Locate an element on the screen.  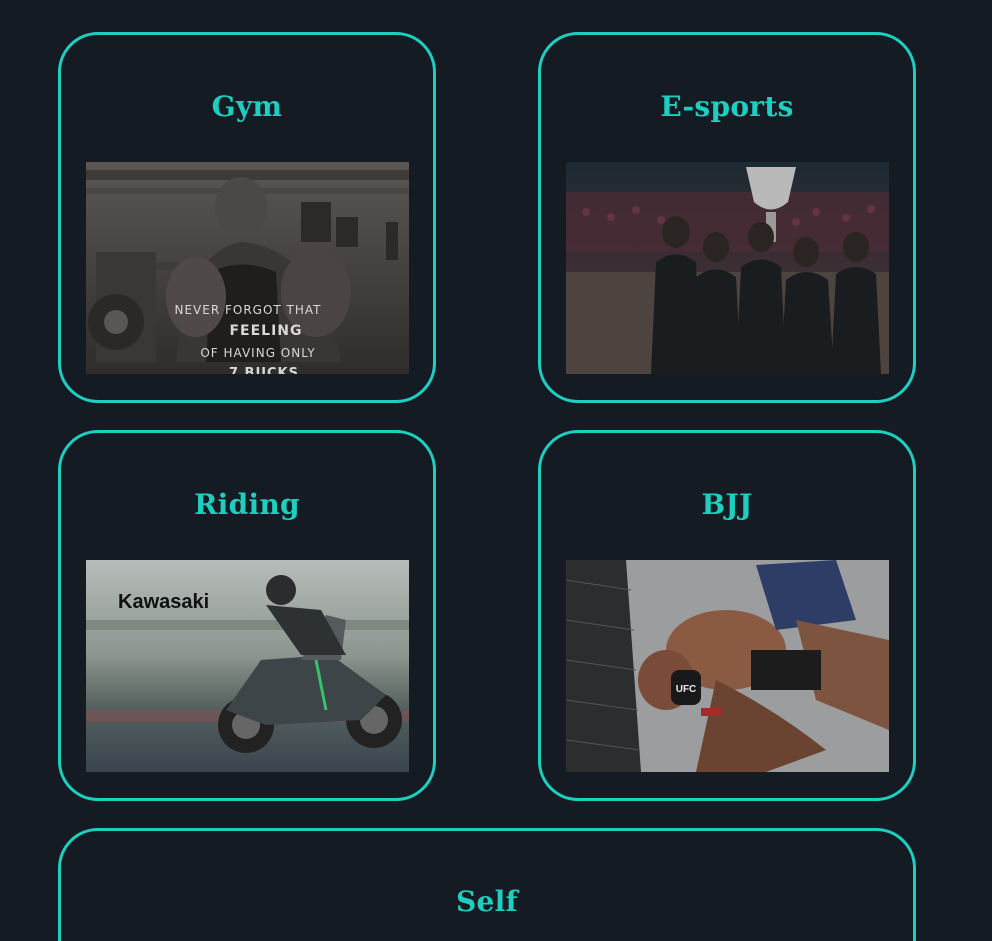
card-title-riding: Riding is located at coordinates (247, 504).